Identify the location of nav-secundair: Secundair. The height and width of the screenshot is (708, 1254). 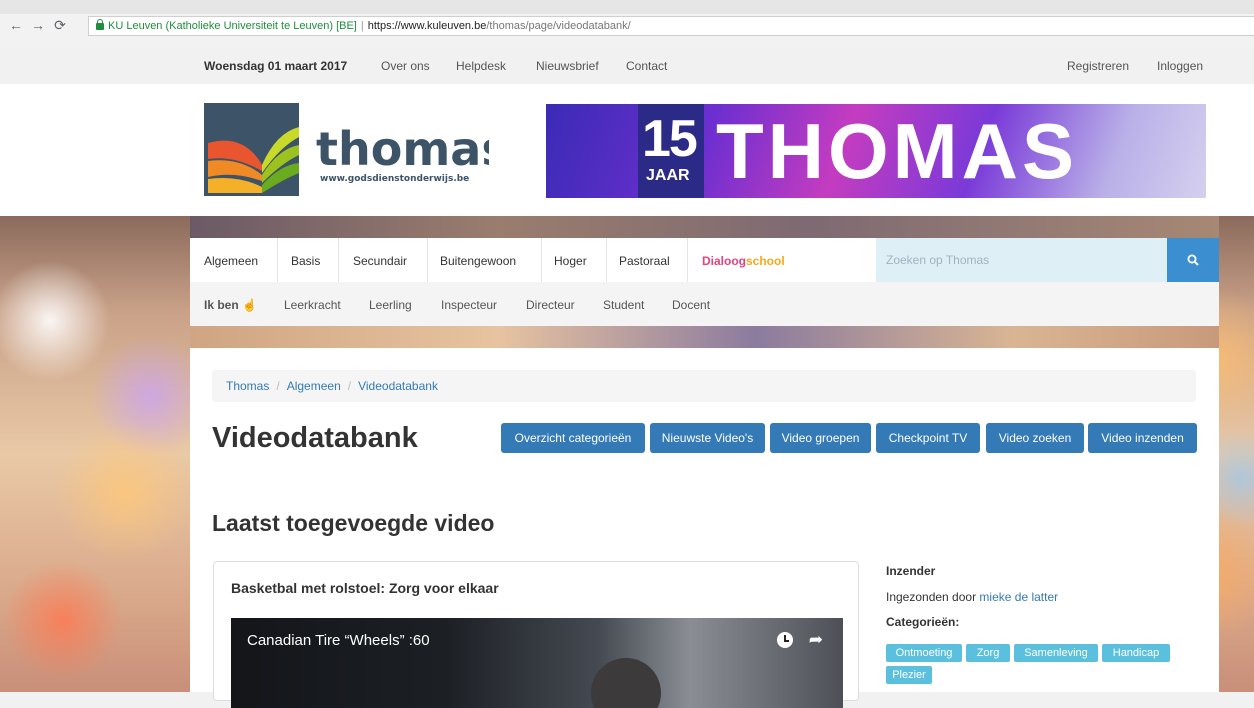
(380, 261).